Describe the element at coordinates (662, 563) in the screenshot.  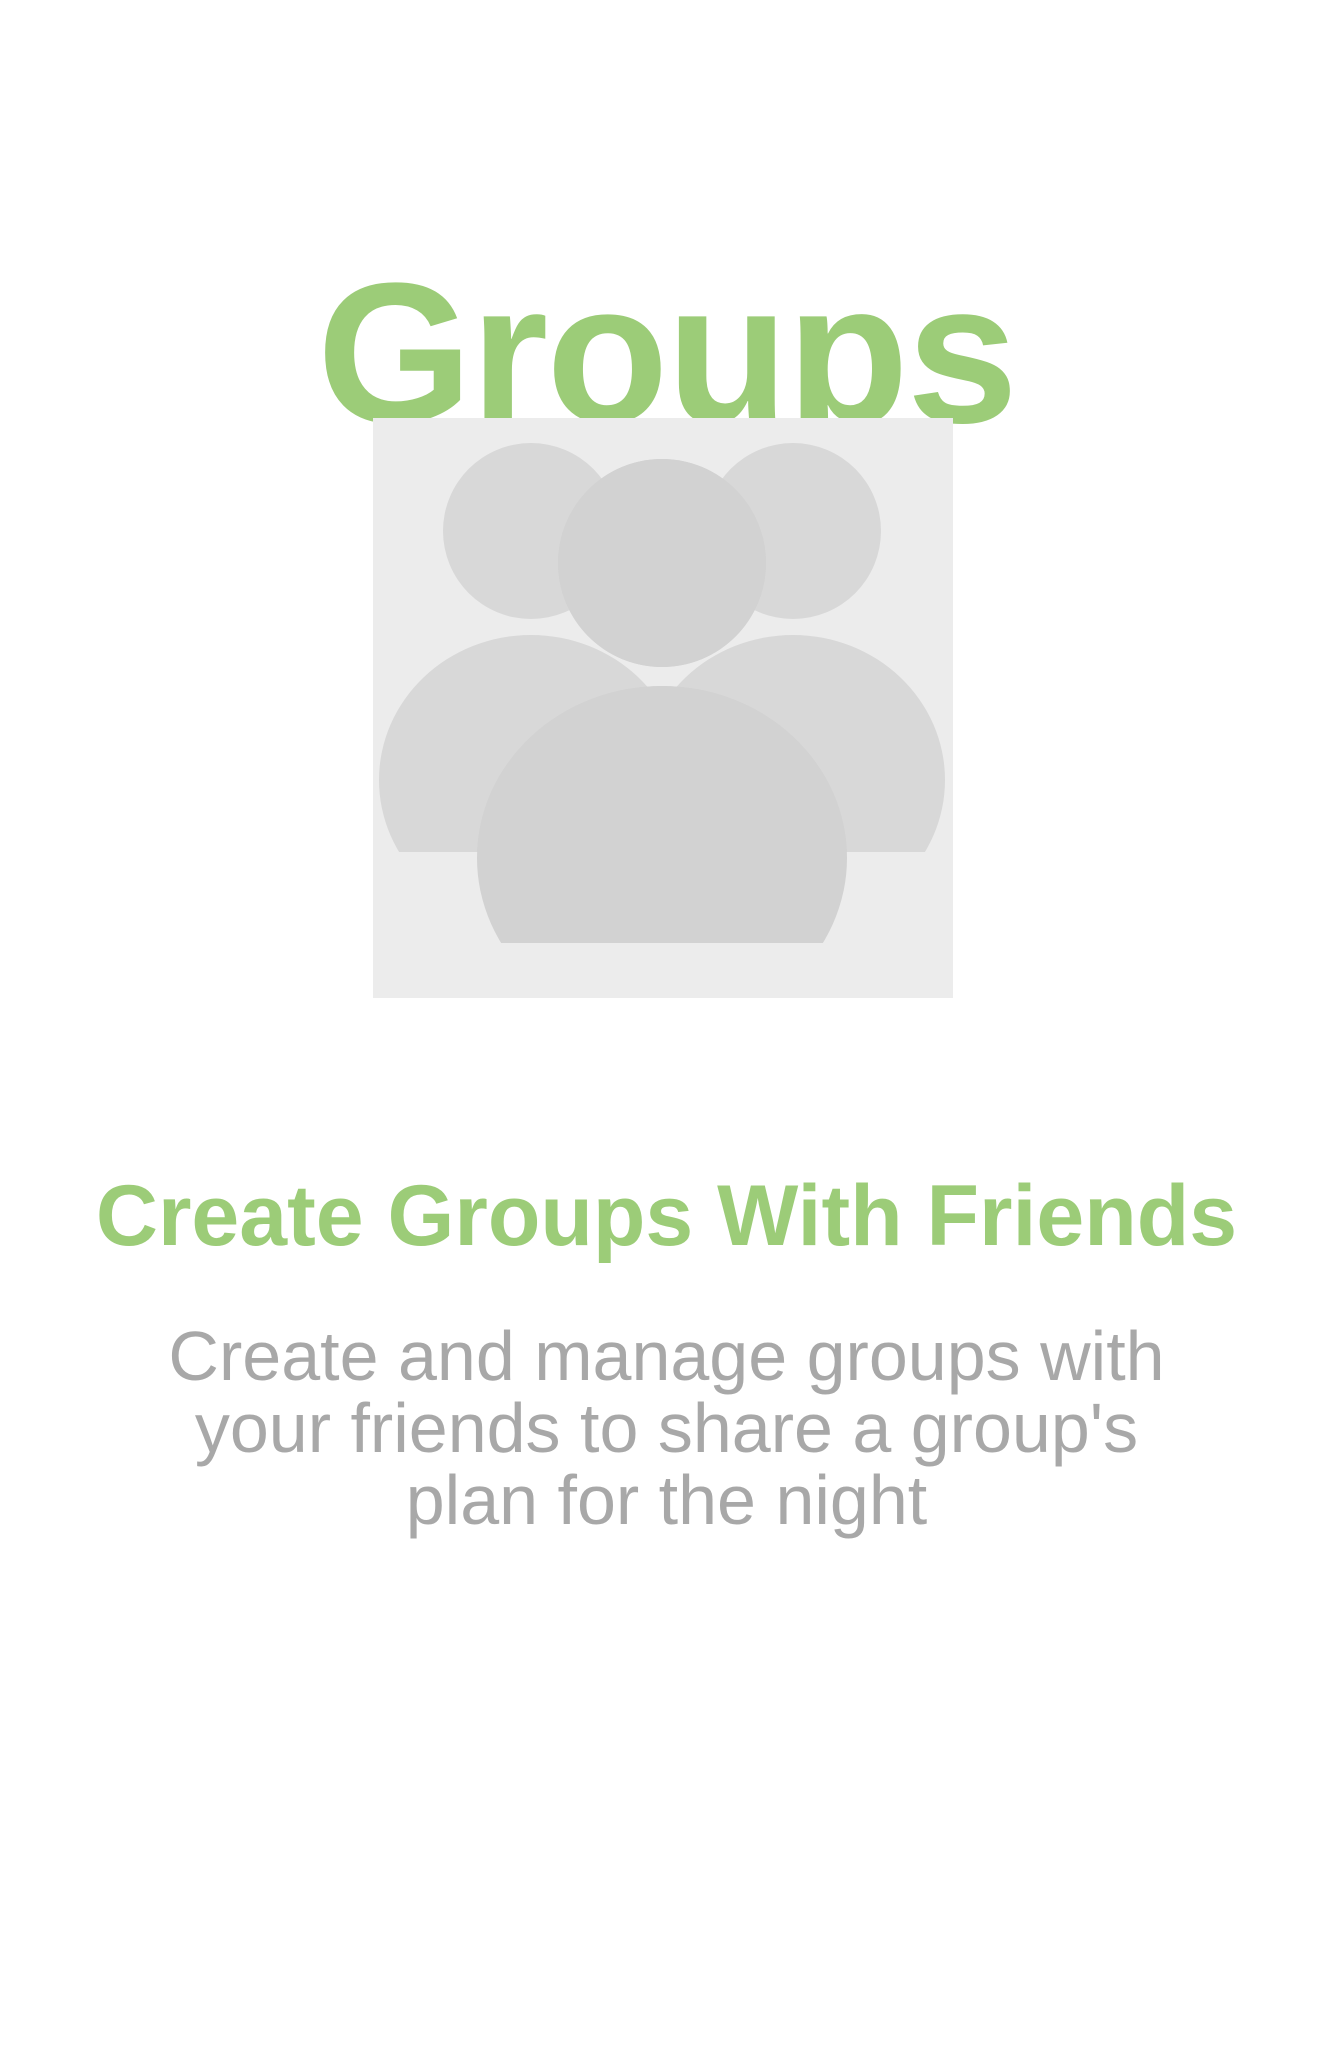
I see `center-person-head-front` at that location.